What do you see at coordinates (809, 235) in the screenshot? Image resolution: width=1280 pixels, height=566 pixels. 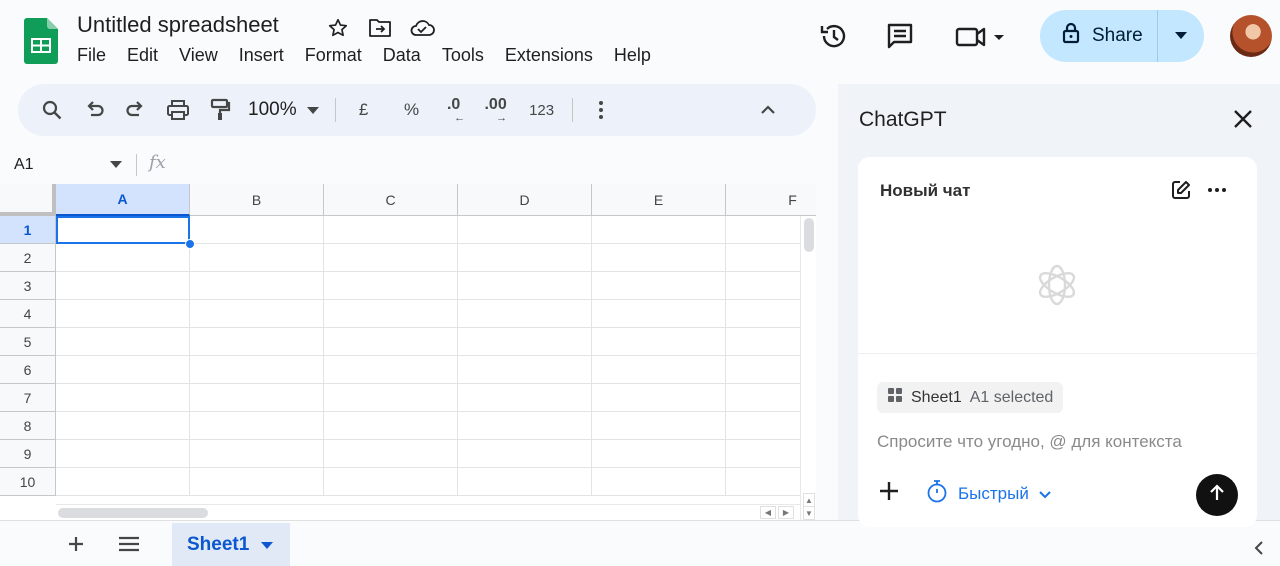 I see `vertical-scroll-thumb` at bounding box center [809, 235].